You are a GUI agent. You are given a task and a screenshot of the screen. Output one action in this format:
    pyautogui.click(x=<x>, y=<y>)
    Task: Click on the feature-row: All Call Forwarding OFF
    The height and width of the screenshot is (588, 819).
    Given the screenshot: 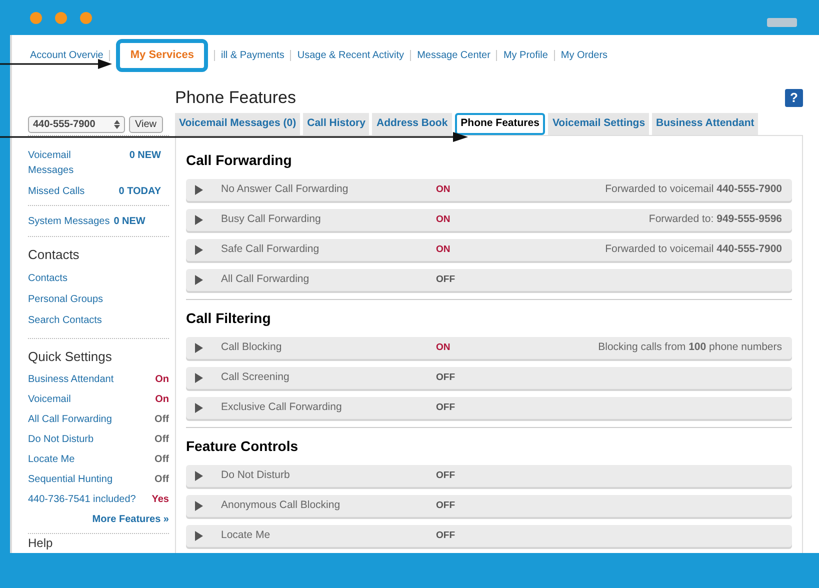 What is the action you would take?
    pyautogui.click(x=489, y=280)
    